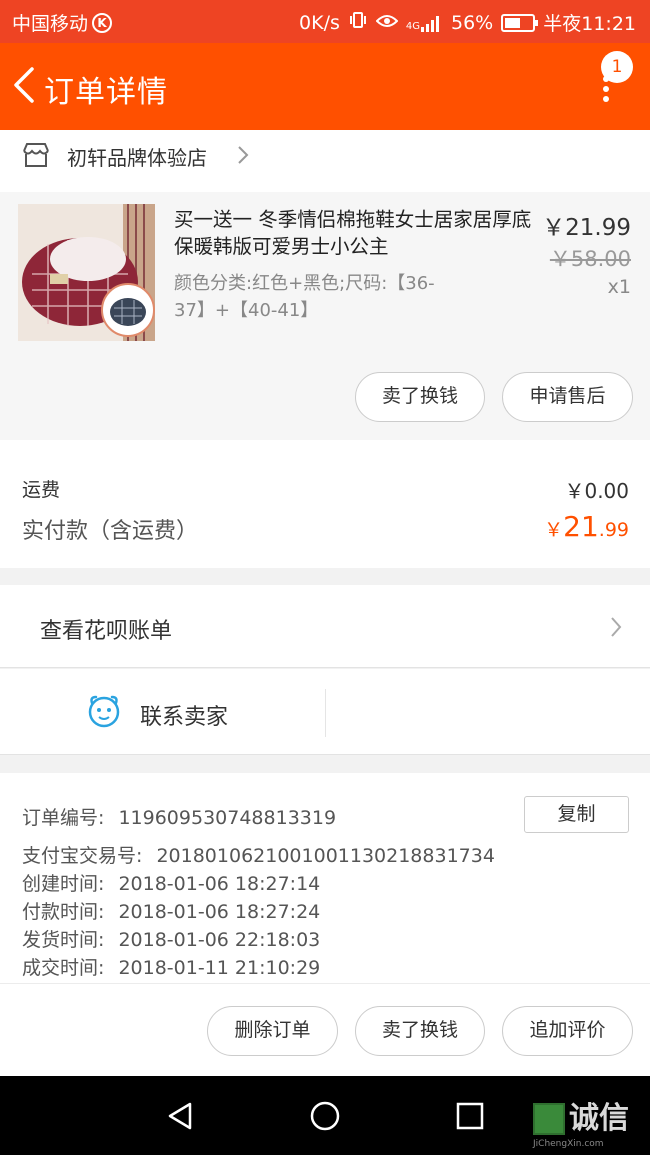 This screenshot has height=1155, width=650. I want to click on created-time-row: 创建时间: 2018-01-06 18:27:14, so click(171, 882).